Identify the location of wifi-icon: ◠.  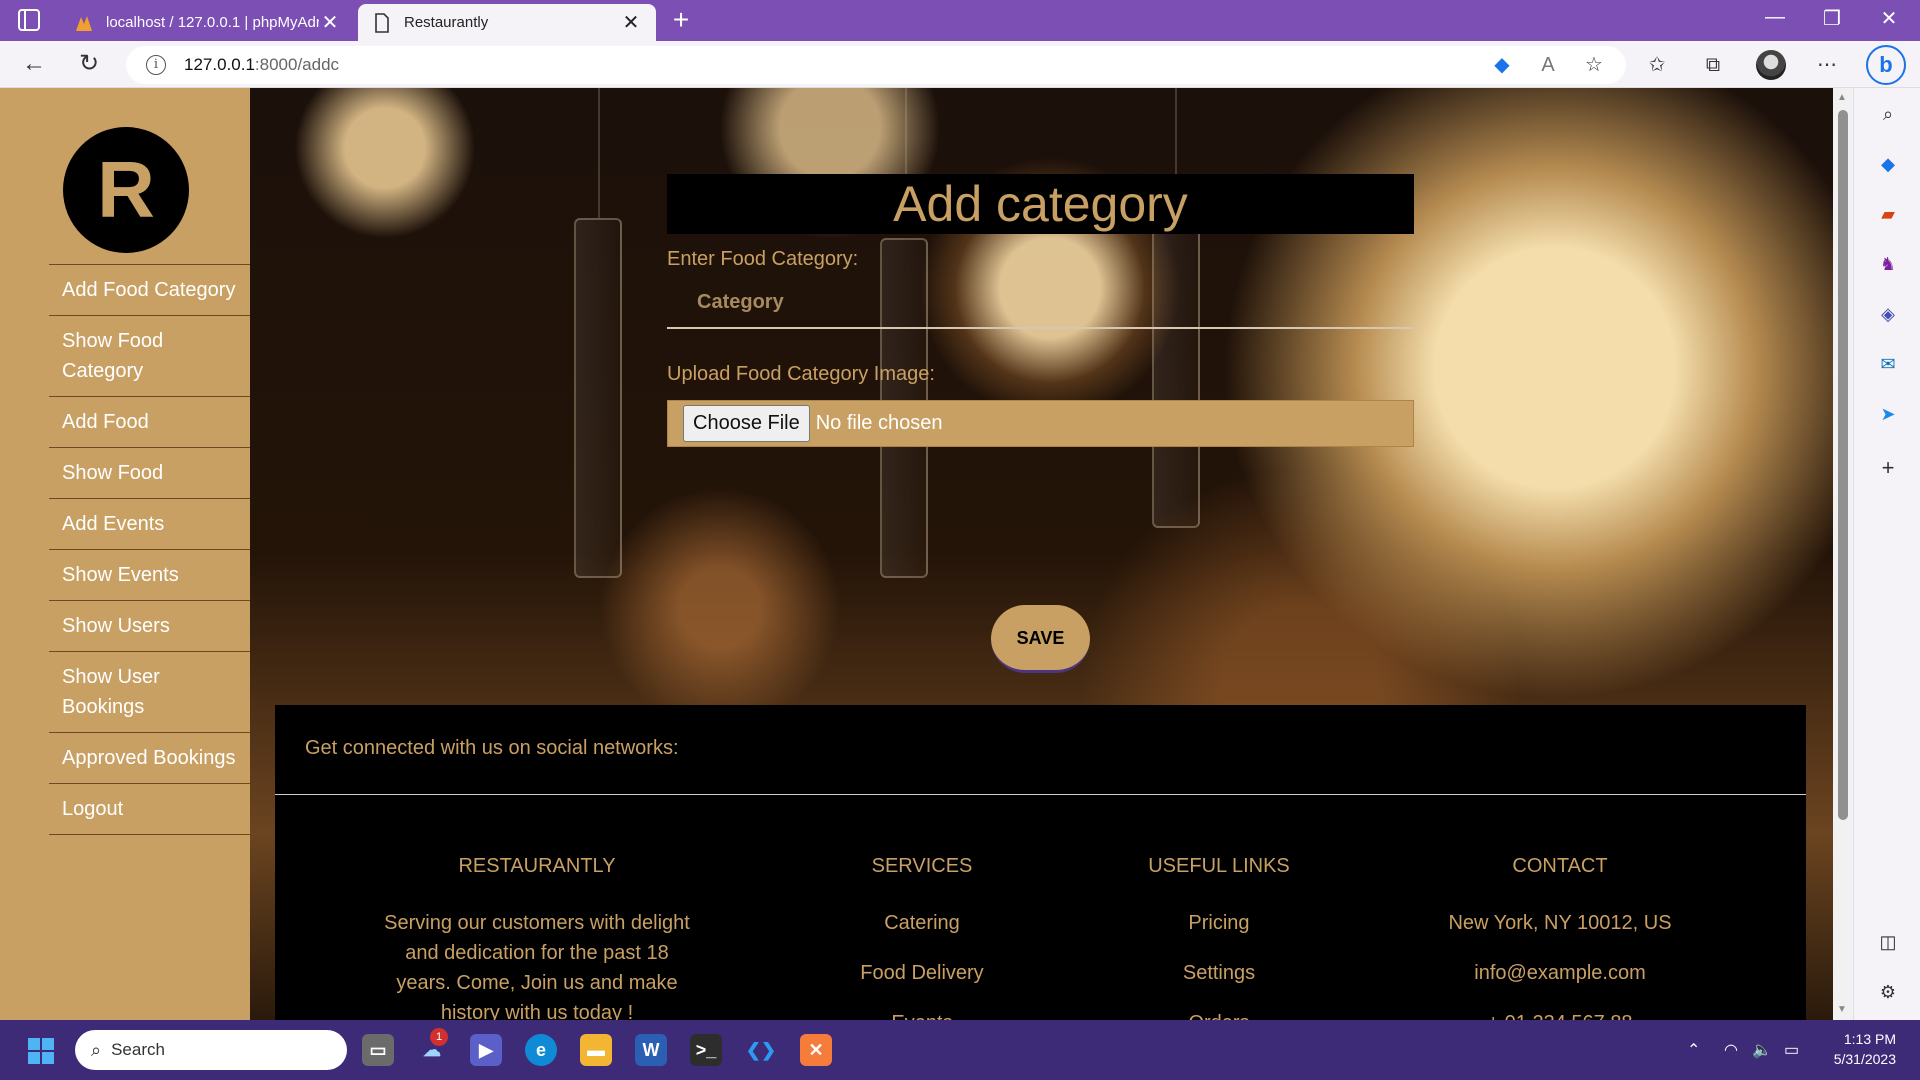
(1731, 1050).